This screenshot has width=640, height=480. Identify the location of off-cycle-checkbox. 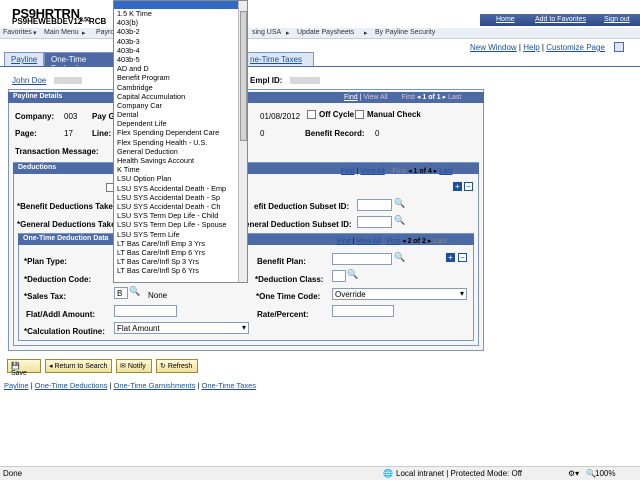
(311, 114).